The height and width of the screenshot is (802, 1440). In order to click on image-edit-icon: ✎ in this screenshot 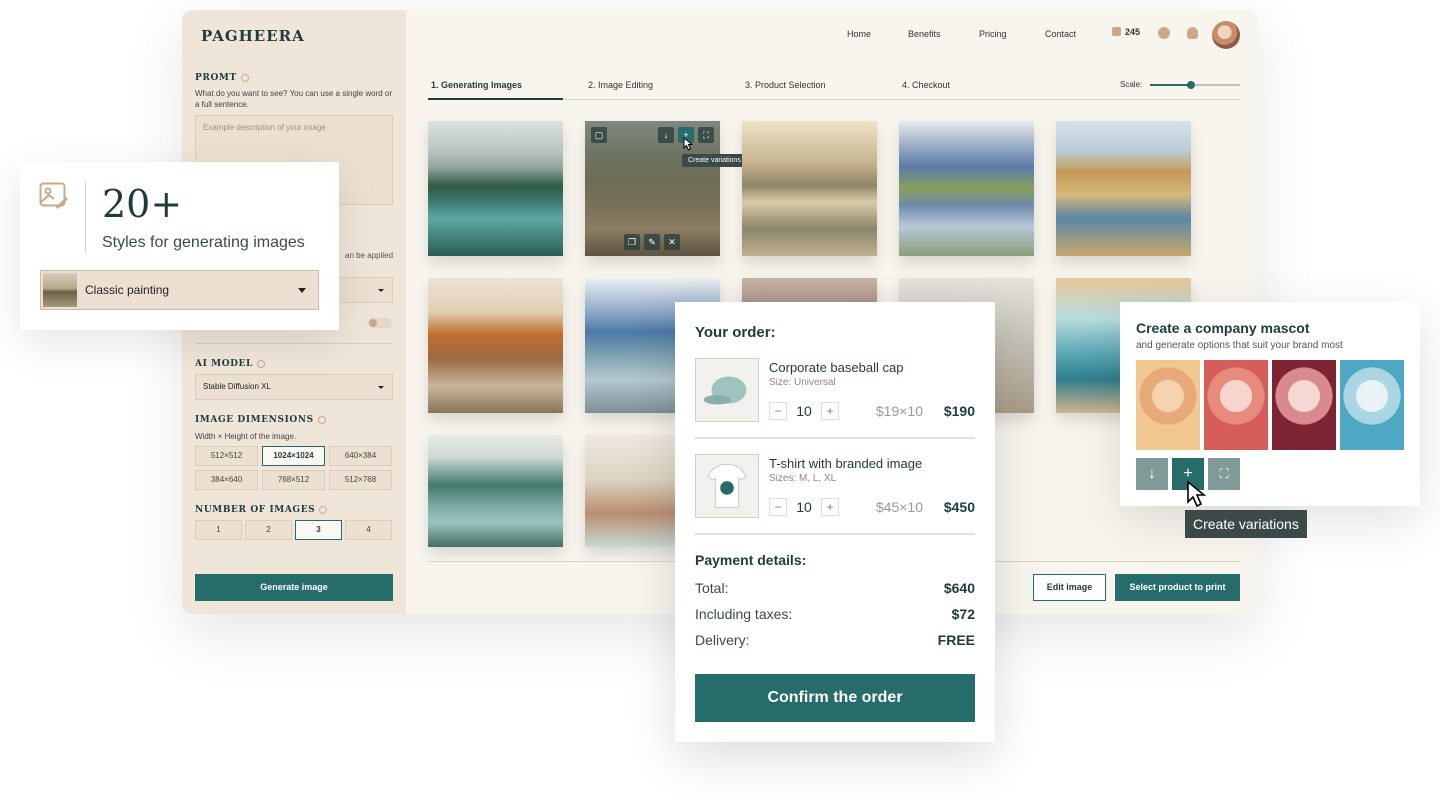, I will do `click(652, 242)`.